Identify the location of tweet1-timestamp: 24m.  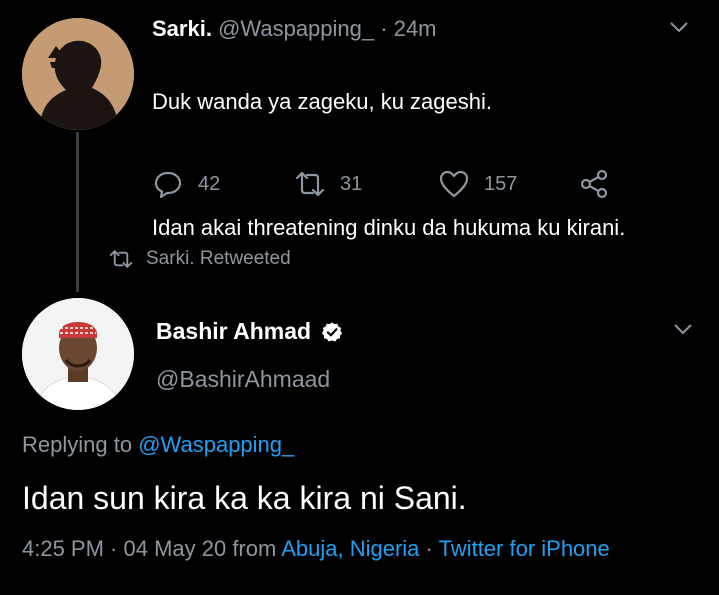
(415, 28).